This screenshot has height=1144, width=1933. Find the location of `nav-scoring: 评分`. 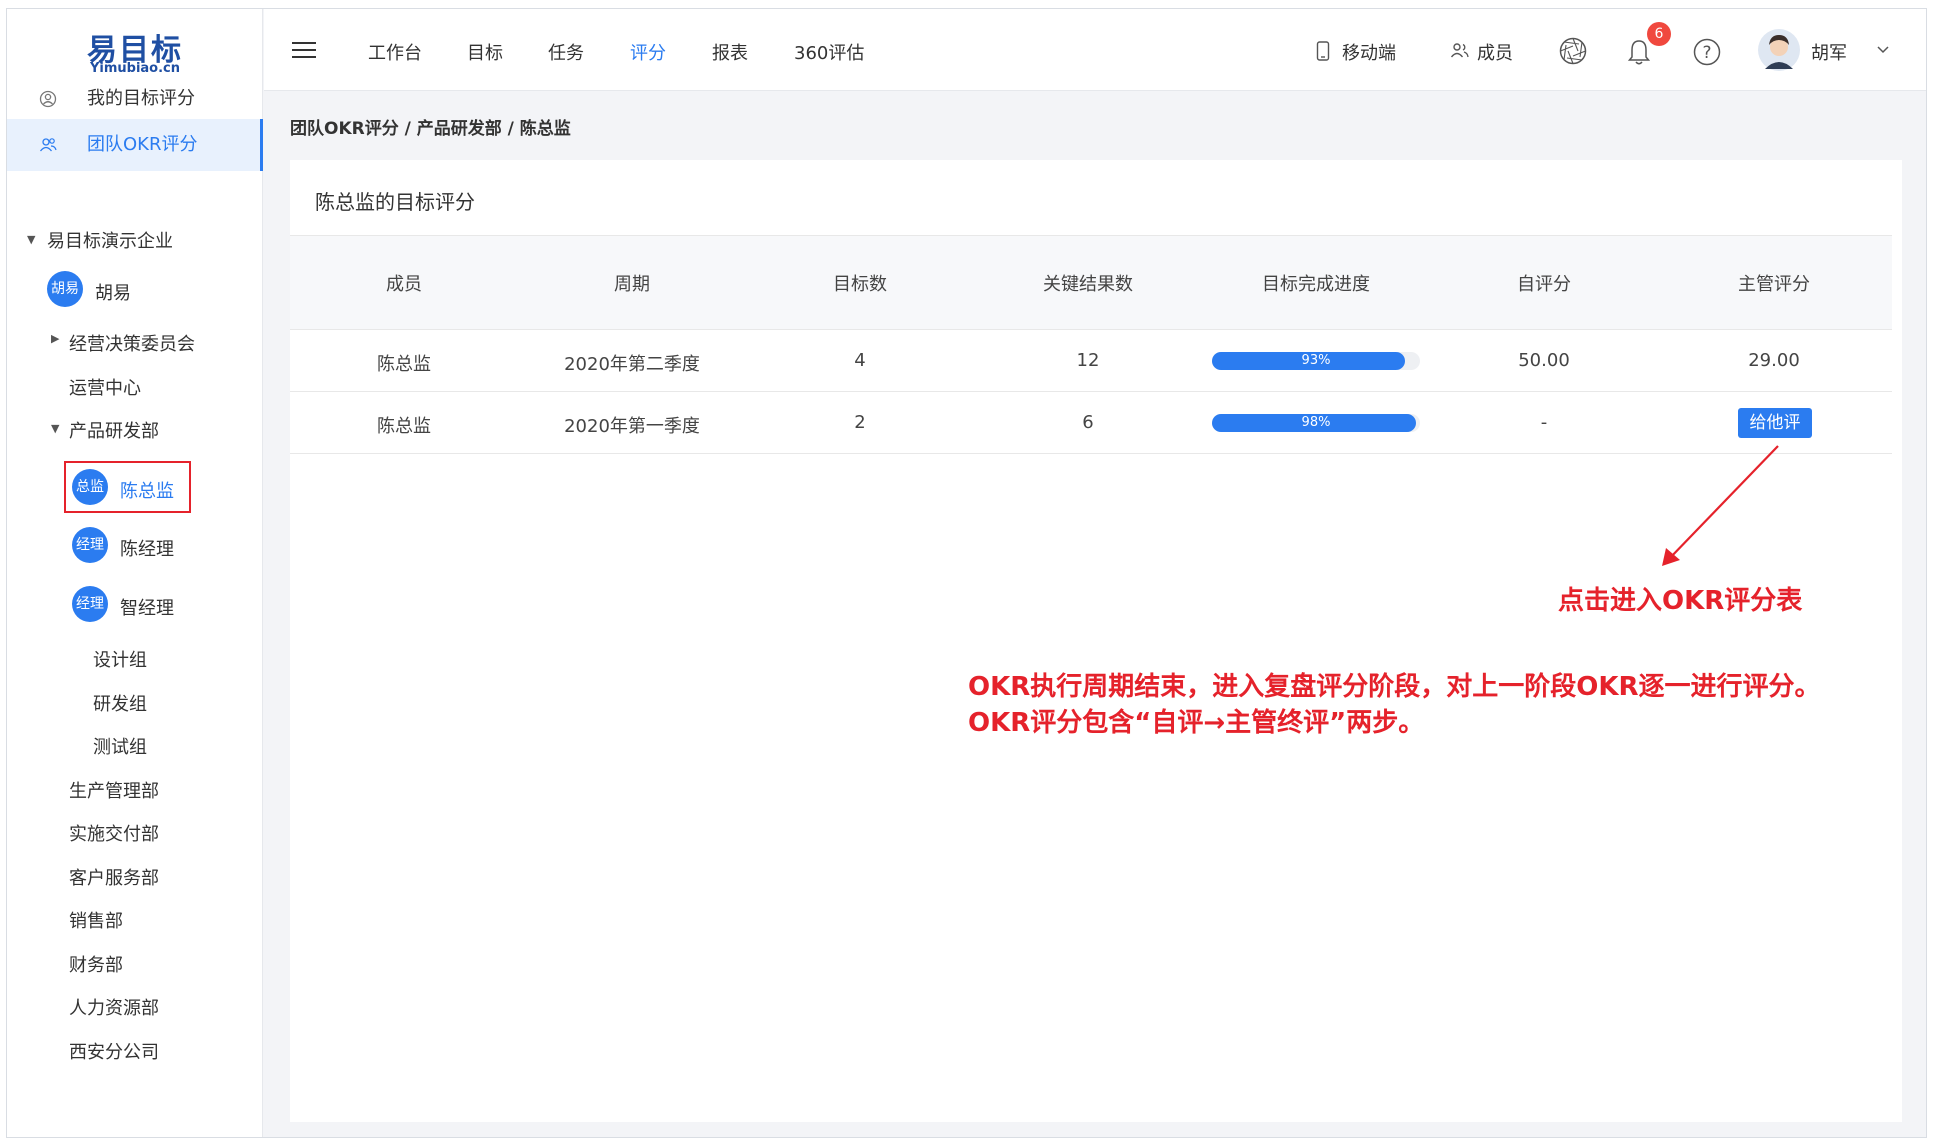

nav-scoring: 评分 is located at coordinates (648, 52).